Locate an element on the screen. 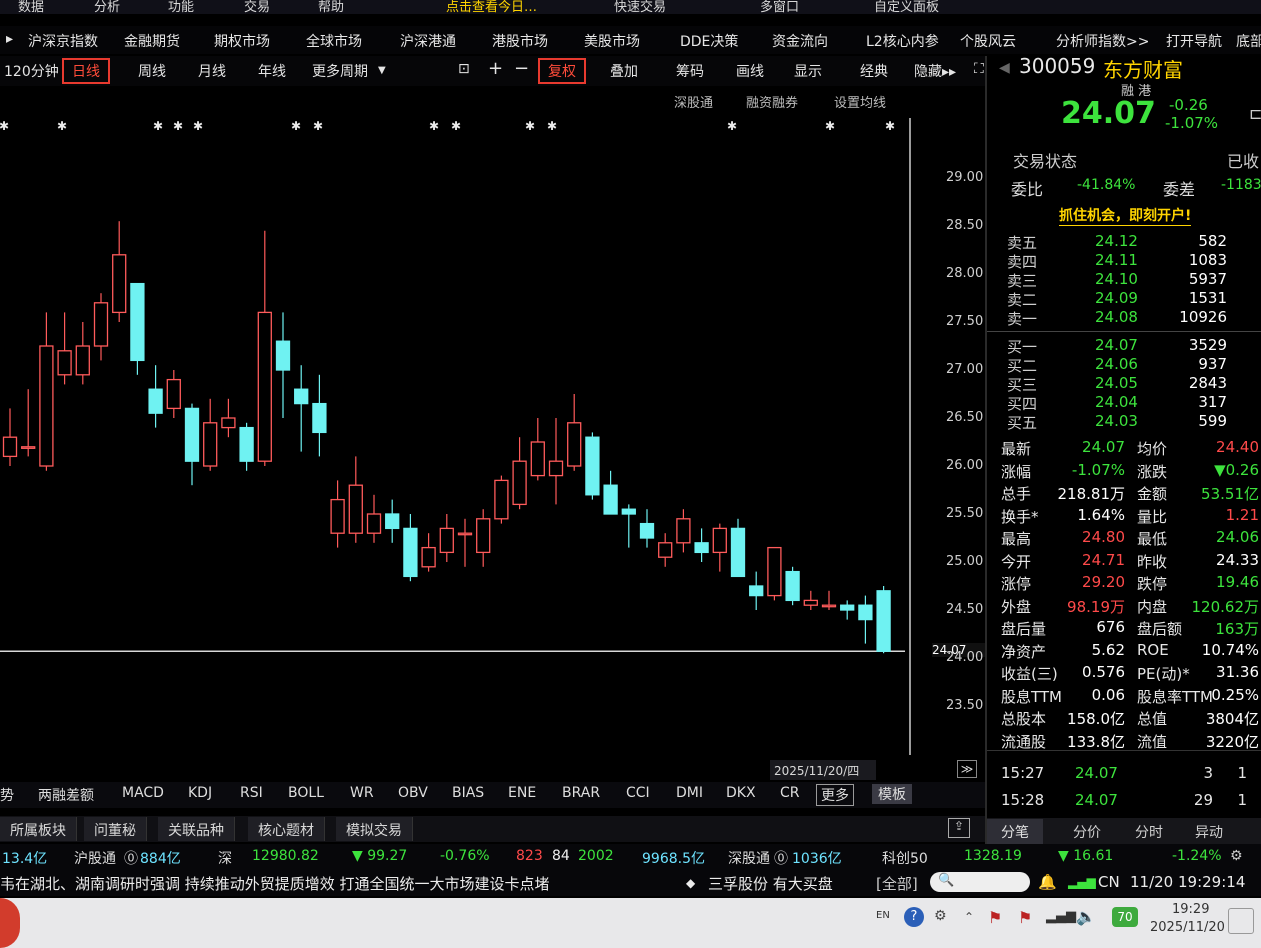 This screenshot has height=948, width=1261. settings-gear-icon: ⚙ is located at coordinates (1236, 856).